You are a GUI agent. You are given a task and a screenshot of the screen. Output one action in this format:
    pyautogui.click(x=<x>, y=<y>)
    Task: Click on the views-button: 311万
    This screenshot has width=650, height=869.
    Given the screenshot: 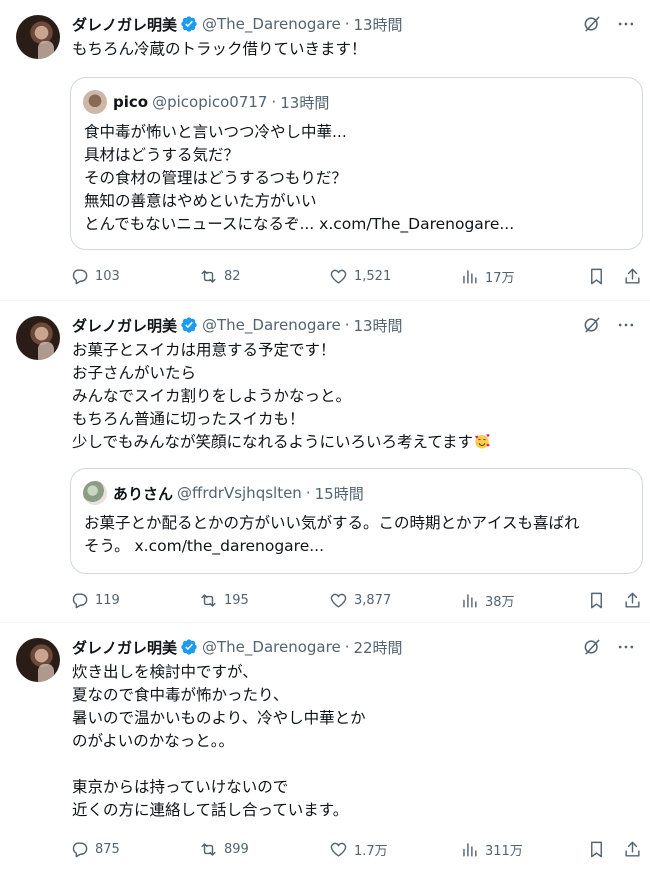 What is the action you would take?
    pyautogui.click(x=491, y=849)
    